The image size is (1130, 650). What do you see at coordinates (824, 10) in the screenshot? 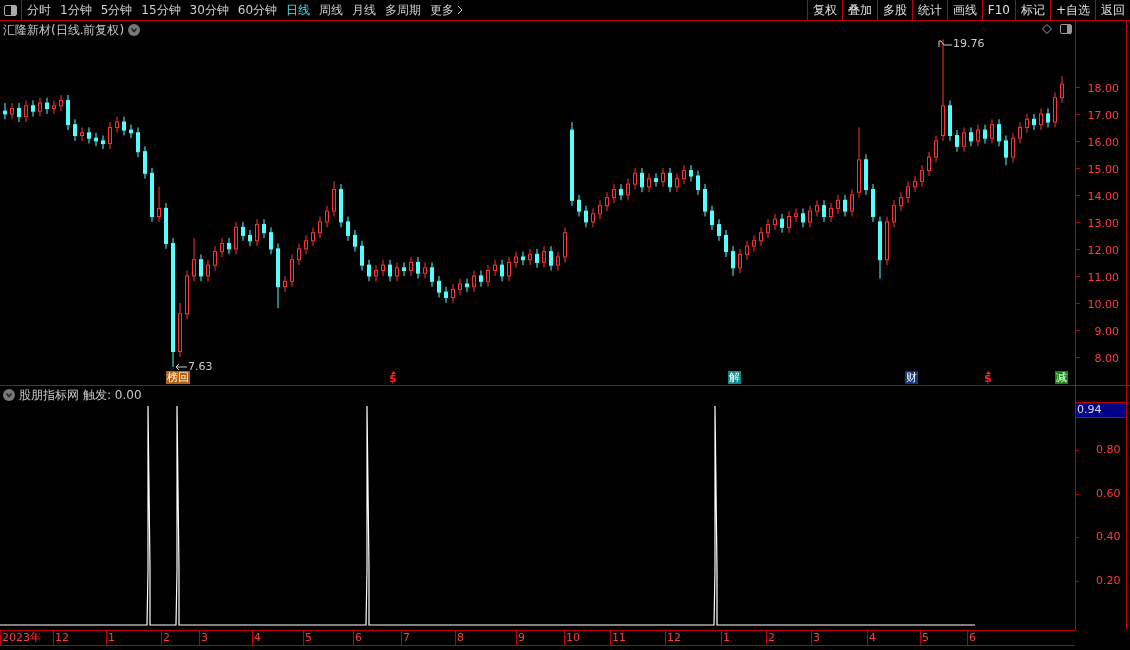
I see `toolbar-button: 复权` at bounding box center [824, 10].